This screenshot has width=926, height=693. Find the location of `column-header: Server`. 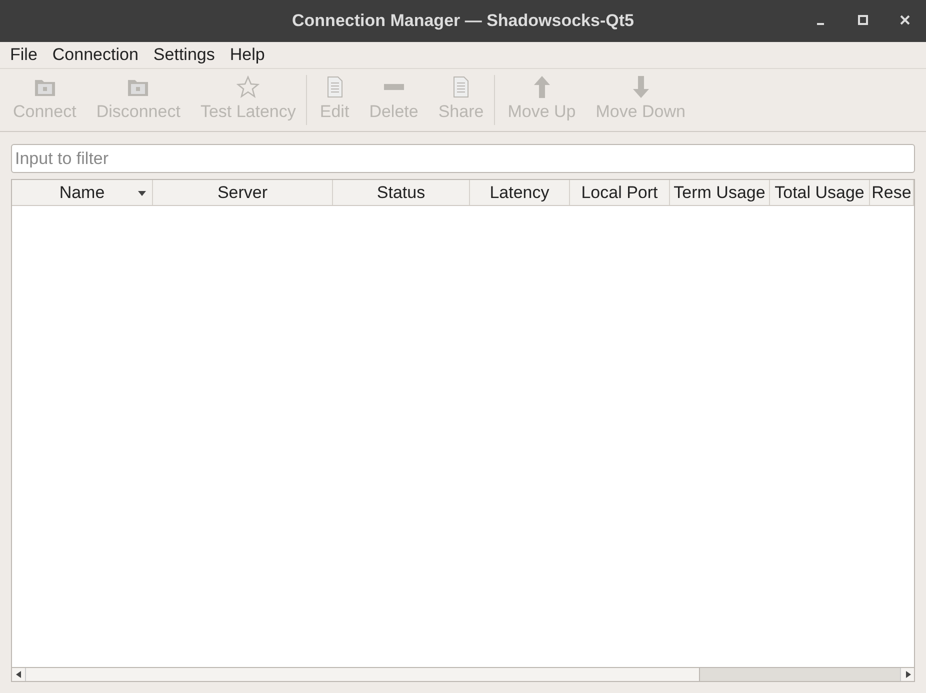

column-header: Server is located at coordinates (243, 192).